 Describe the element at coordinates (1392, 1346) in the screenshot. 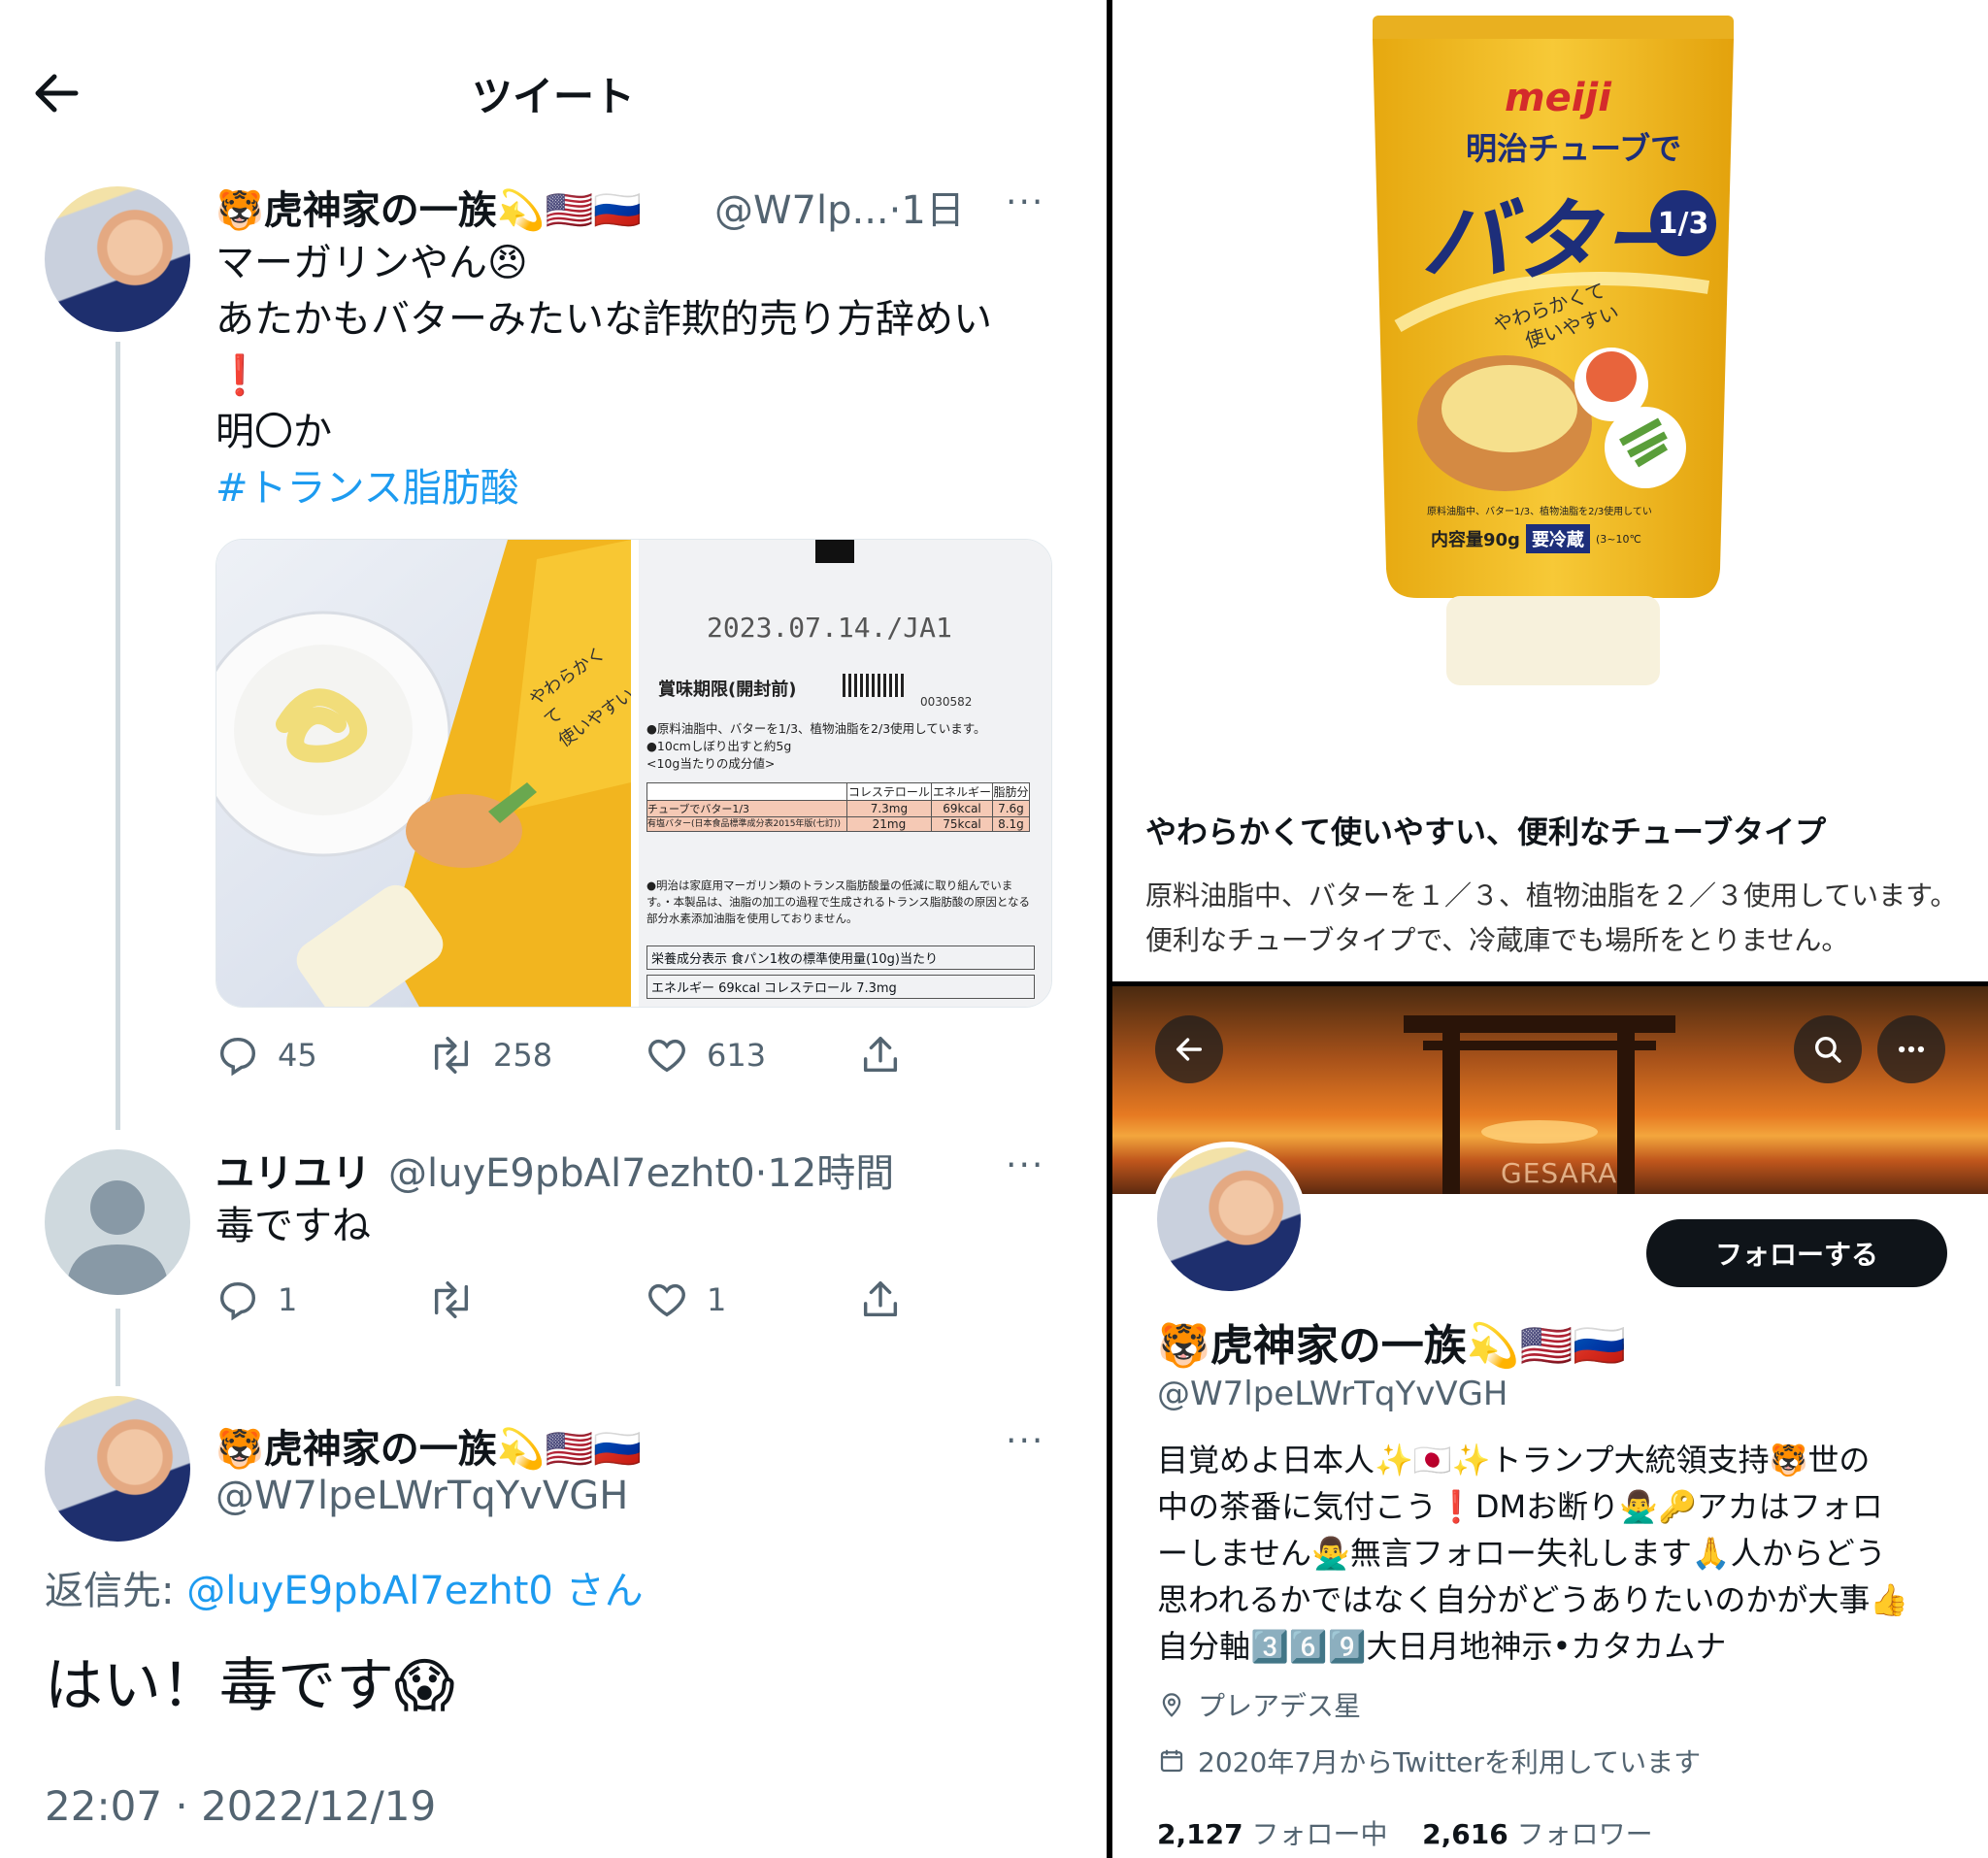

I see `profile-name: 🐯虎神家の一族💫🇺🇸🇷🇺` at that location.